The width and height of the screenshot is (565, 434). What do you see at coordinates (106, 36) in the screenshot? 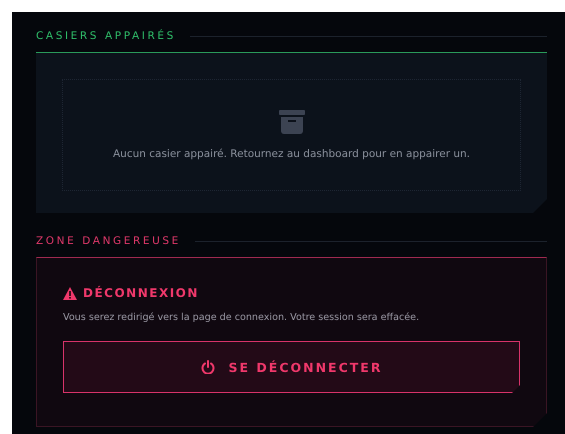
I see `section-title: CASIERS APPAIRÉS` at bounding box center [106, 36].